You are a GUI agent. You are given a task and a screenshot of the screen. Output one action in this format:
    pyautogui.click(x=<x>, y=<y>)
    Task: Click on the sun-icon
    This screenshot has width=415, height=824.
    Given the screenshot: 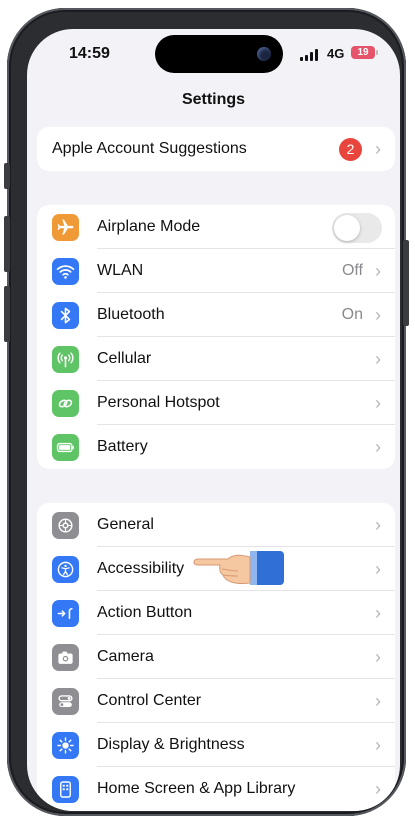 What is the action you would take?
    pyautogui.click(x=65, y=745)
    